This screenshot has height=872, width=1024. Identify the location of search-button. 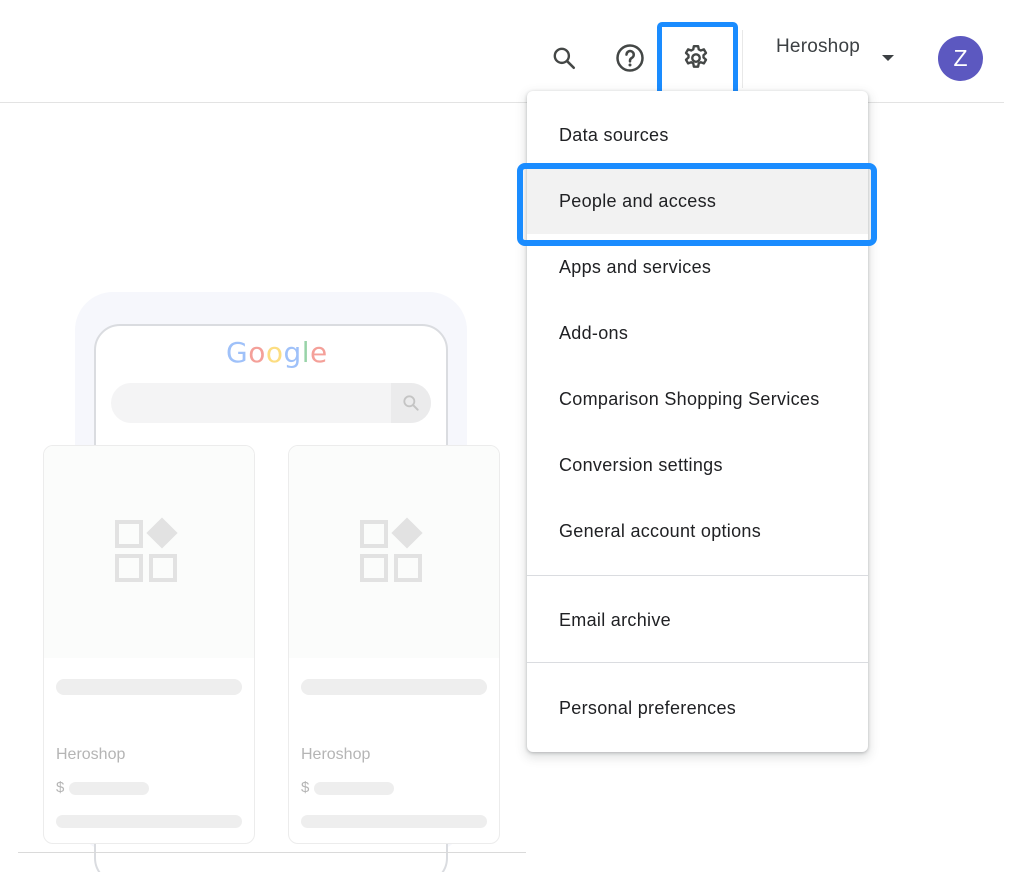
(564, 58).